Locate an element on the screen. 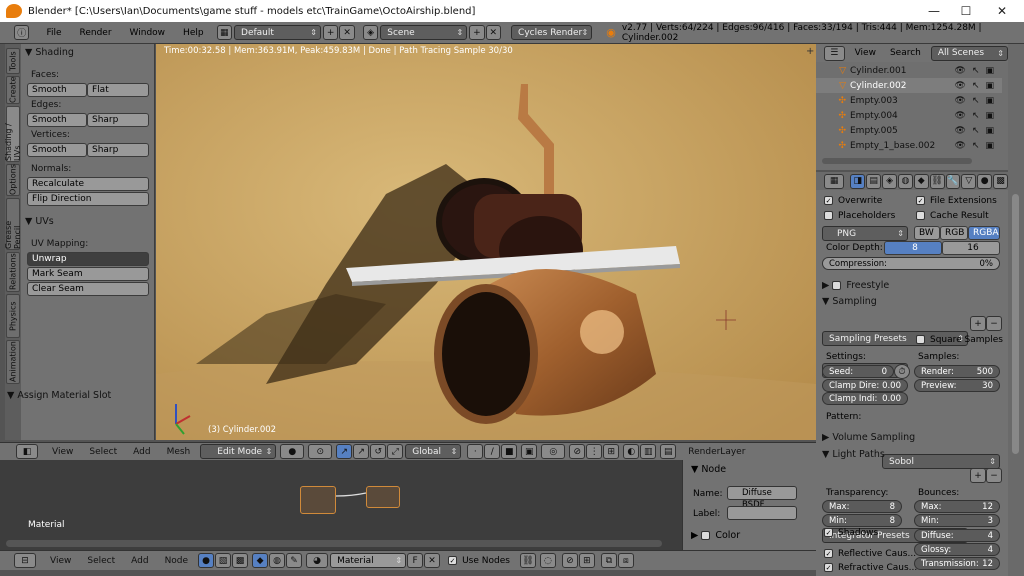  maximize-button: ☐ is located at coordinates (966, 11).